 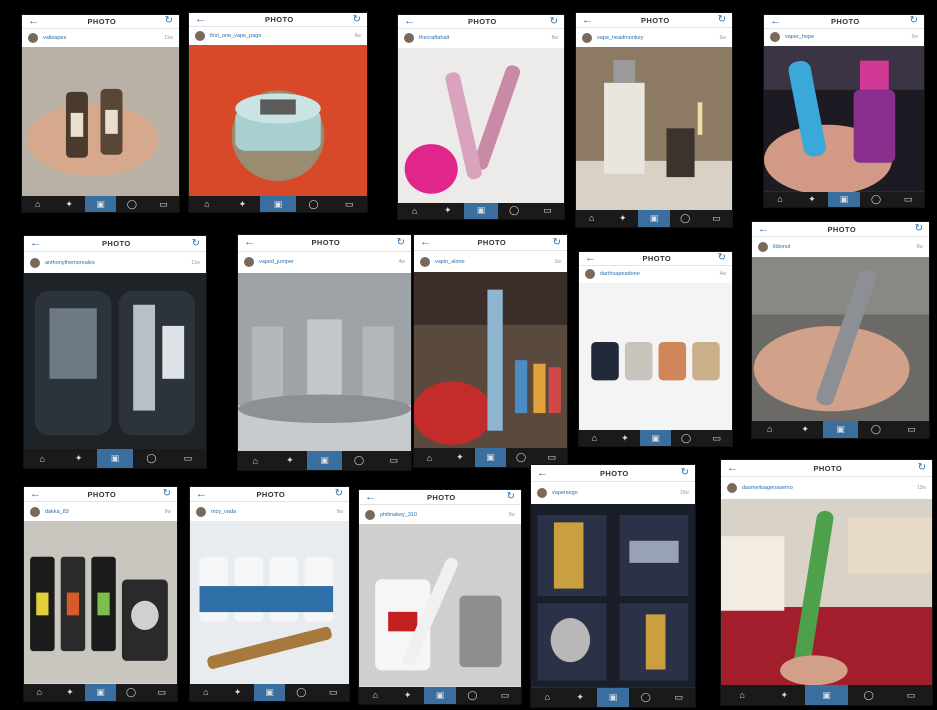 I want to click on username-link: lildonut, so click(x=842, y=247).